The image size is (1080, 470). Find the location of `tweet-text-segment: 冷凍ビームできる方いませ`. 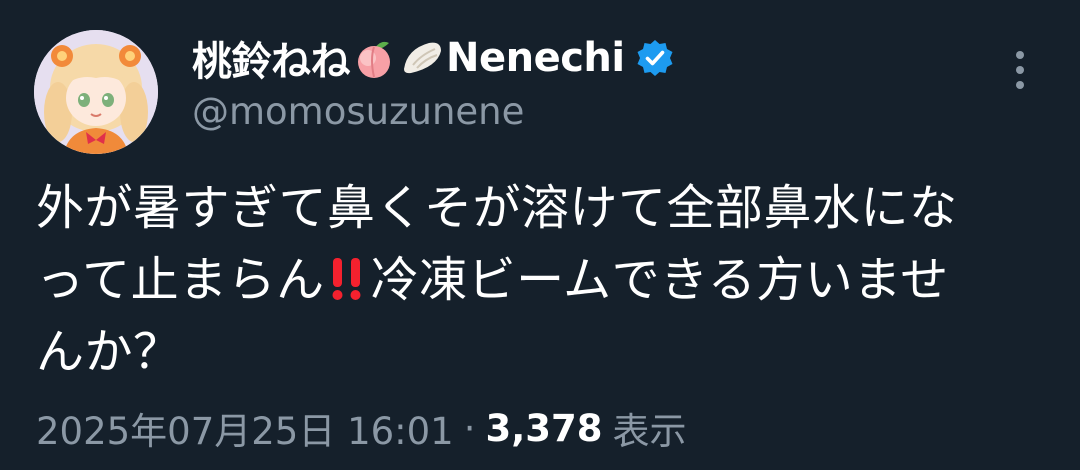

tweet-text-segment: 冷凍ビームできる方いませ is located at coordinates (659, 280).